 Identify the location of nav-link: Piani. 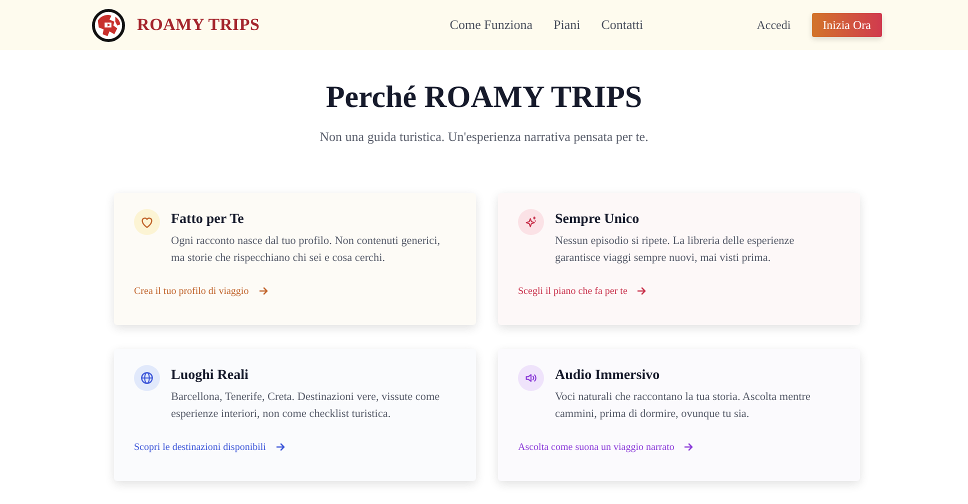
(566, 25).